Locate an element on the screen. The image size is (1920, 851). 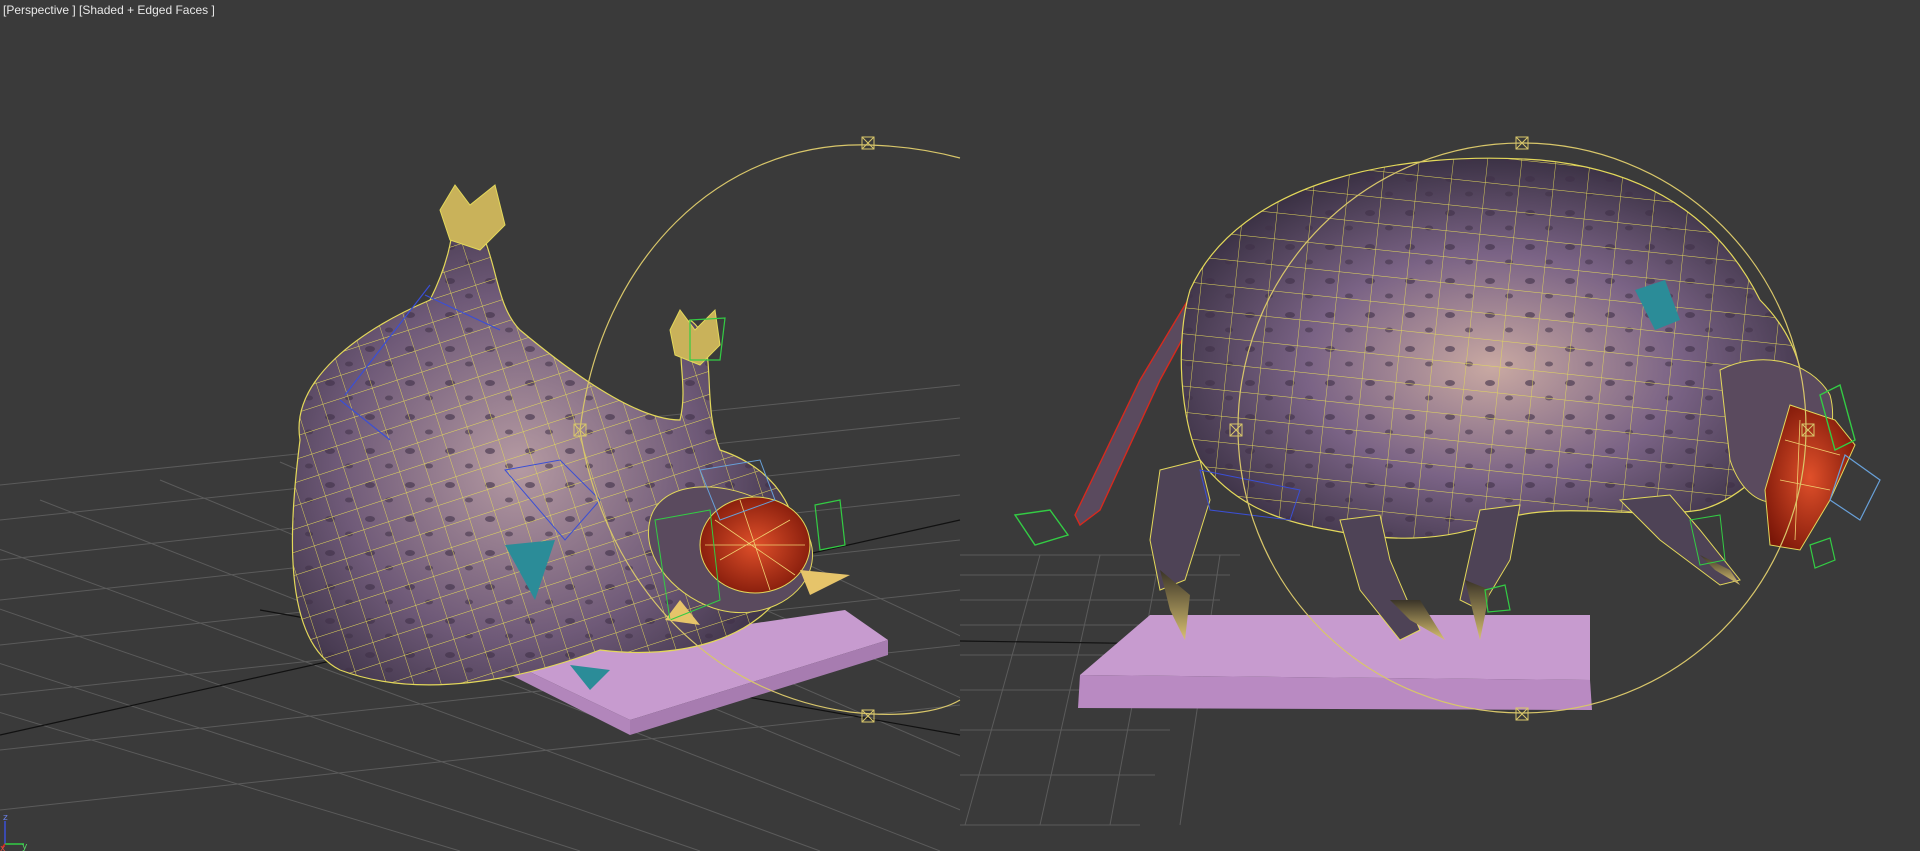
viewport-pov-menu: [Perspective ] is located at coordinates (39, 10).